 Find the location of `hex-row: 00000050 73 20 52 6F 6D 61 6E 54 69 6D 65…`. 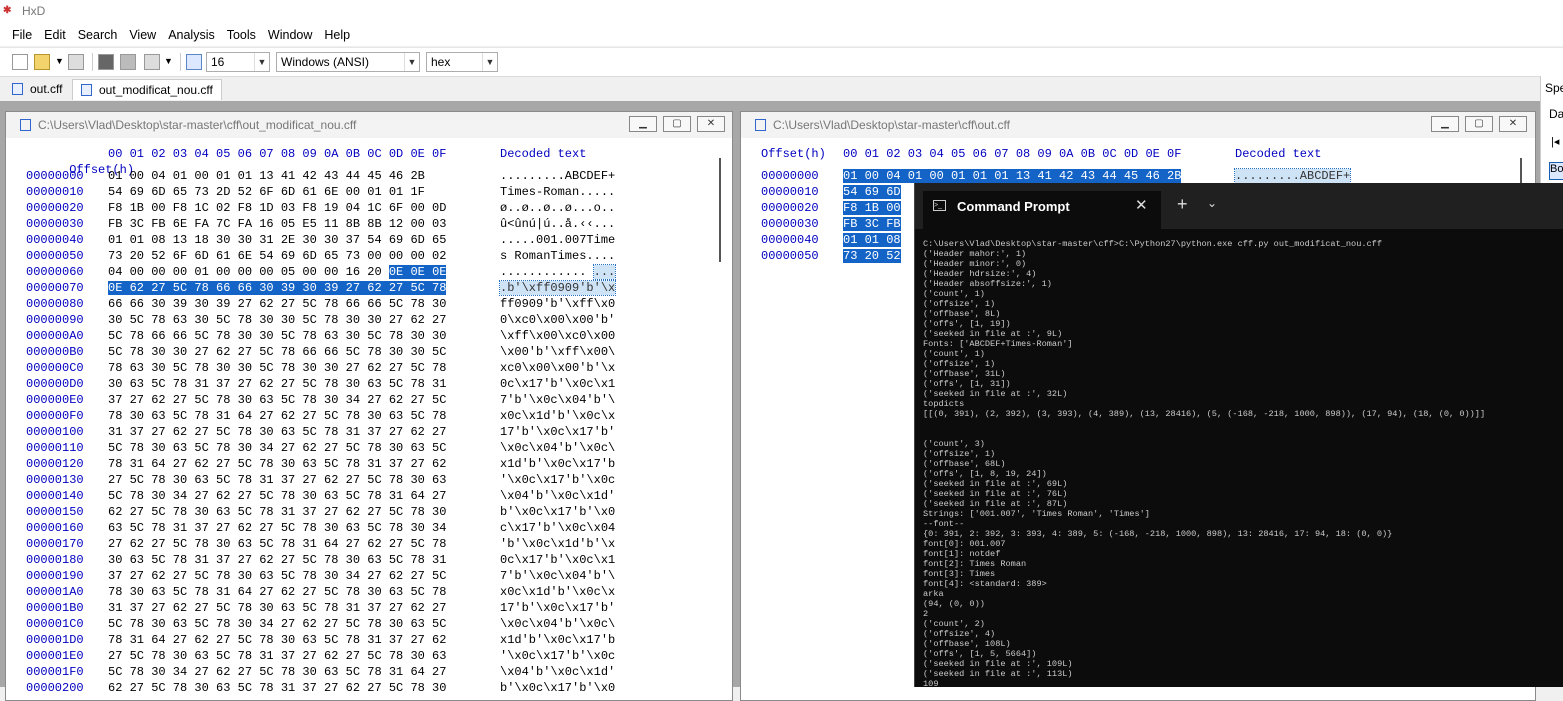

hex-row: 00000050 73 20 52 6F 6D 61 6E 54 69 6D 65… is located at coordinates (371, 256).